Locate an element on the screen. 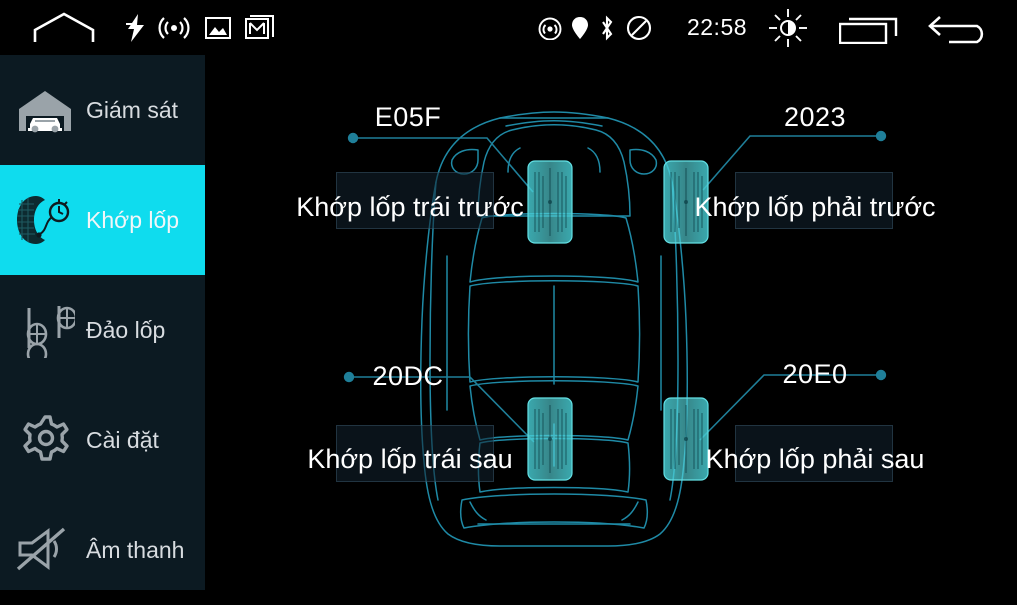 Image resolution: width=1017 pixels, height=605 pixels. sidebar-item-label: Cài đặt is located at coordinates (122, 439).